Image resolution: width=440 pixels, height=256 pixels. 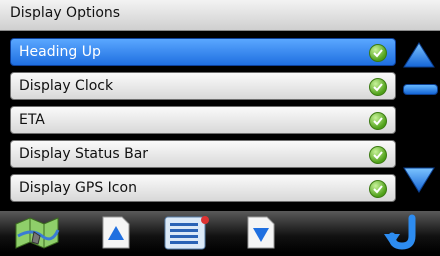 I want to click on list-item-display-gps-icon: Display GPS Icon, so click(x=203, y=188).